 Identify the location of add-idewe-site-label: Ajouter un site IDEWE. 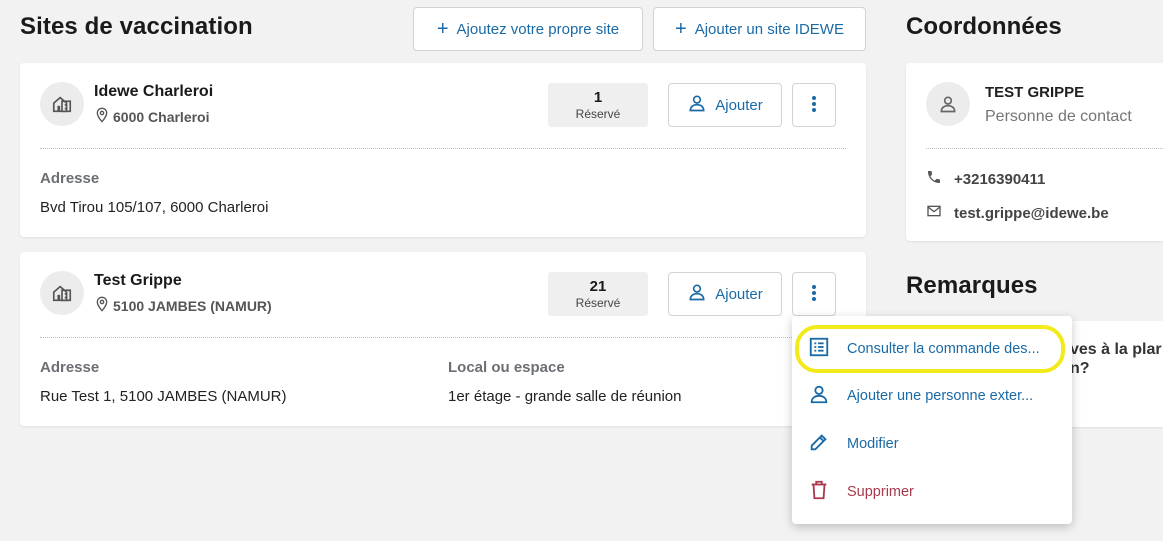
(769, 29).